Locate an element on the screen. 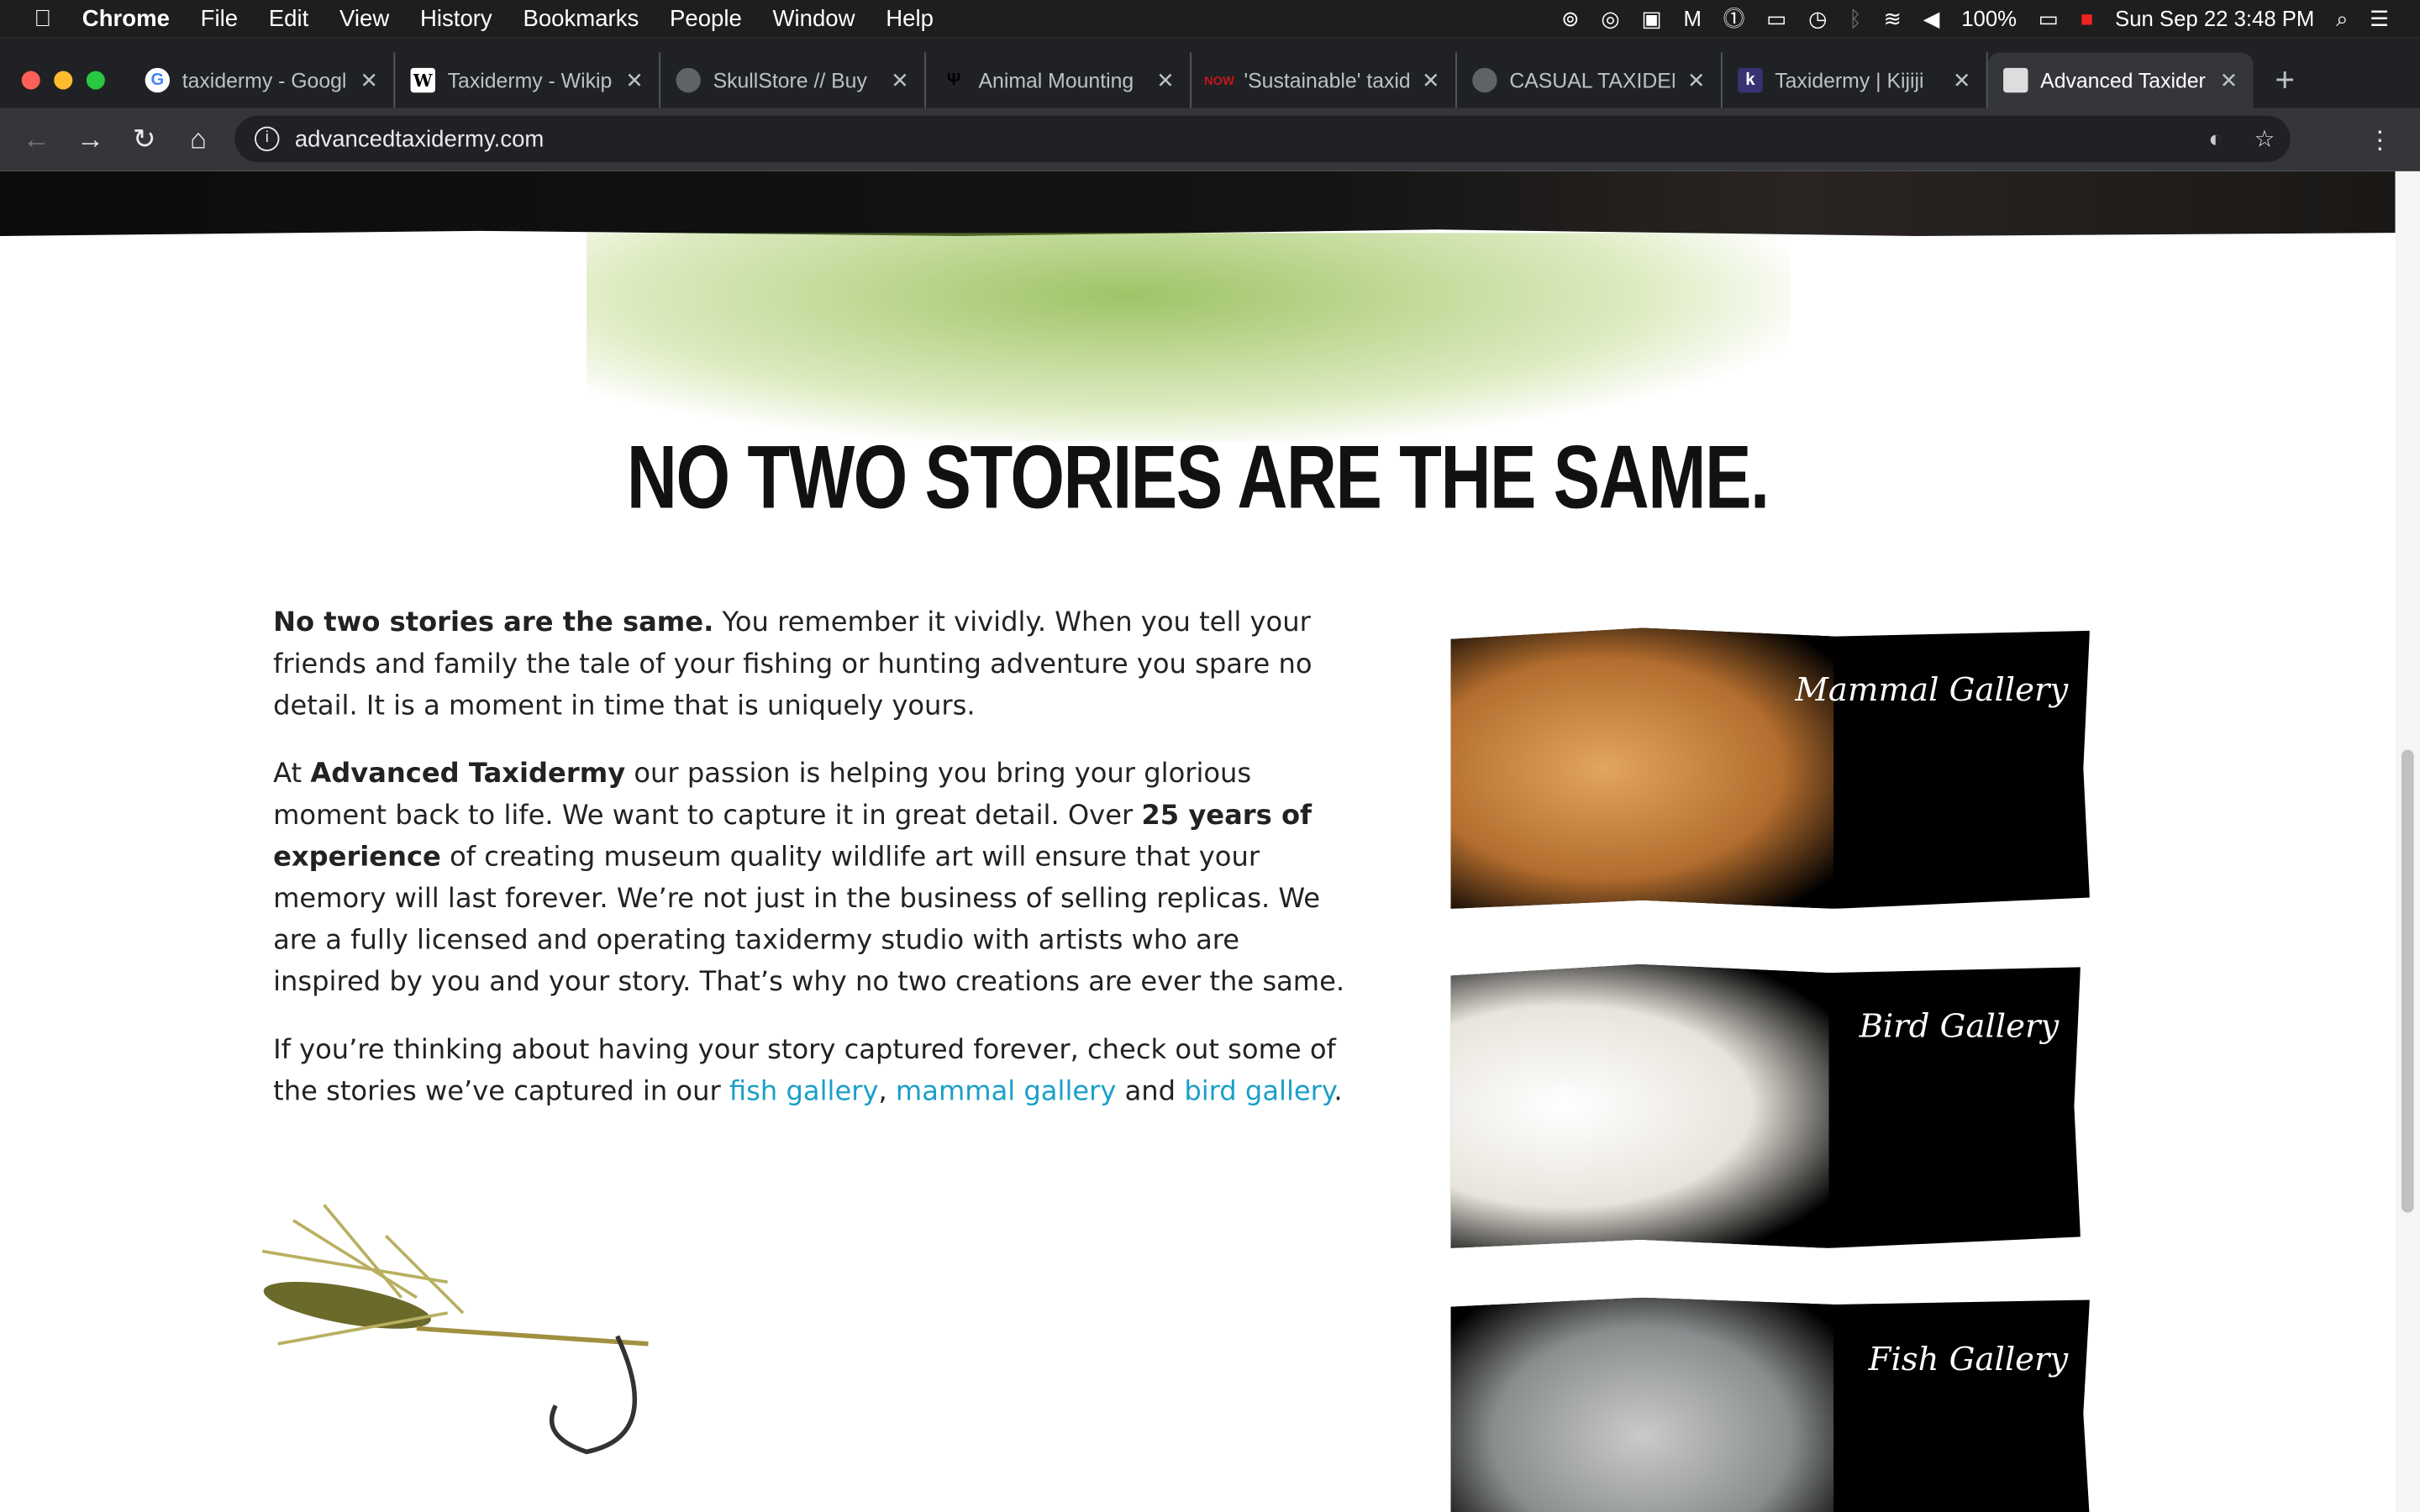 The width and height of the screenshot is (2420, 1512). green-paint-decoration is located at coordinates (1188, 337).